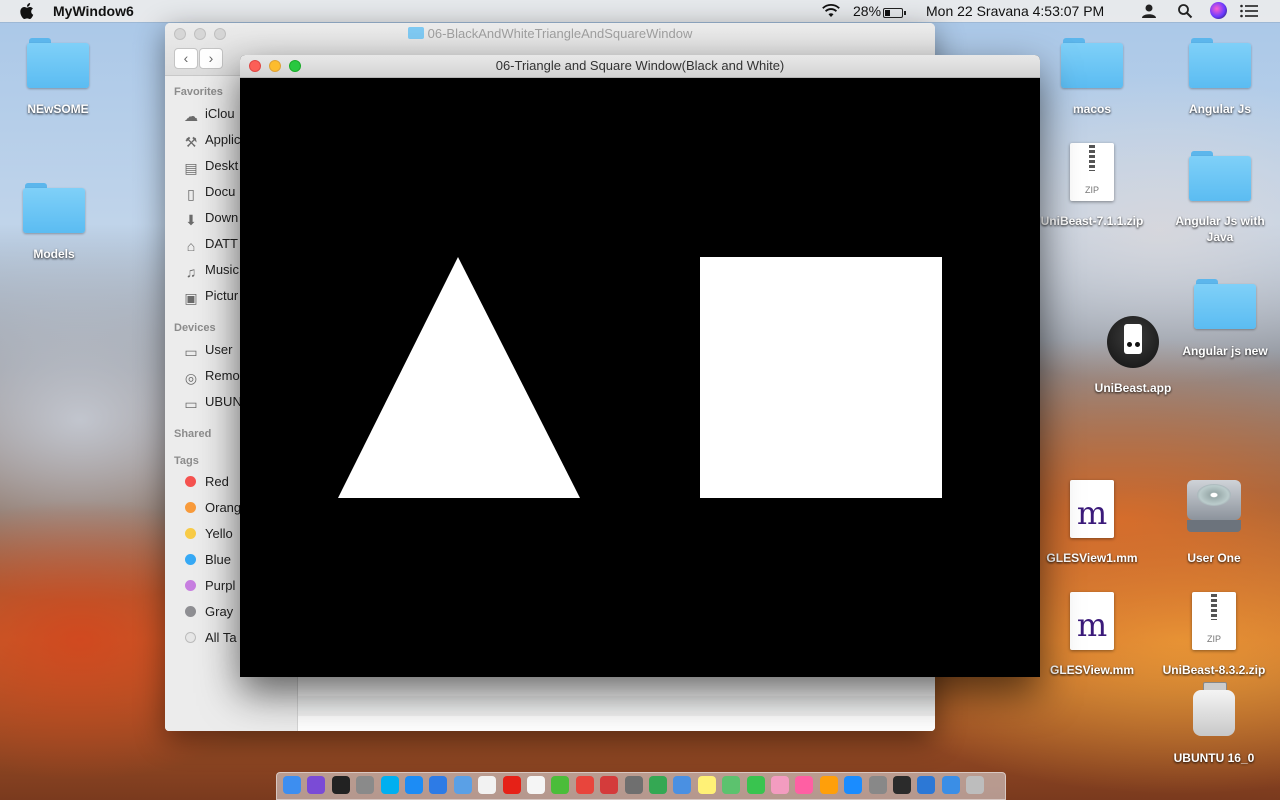 The height and width of the screenshot is (800, 1280). What do you see at coordinates (706, 785) in the screenshot?
I see `notes-icon` at bounding box center [706, 785].